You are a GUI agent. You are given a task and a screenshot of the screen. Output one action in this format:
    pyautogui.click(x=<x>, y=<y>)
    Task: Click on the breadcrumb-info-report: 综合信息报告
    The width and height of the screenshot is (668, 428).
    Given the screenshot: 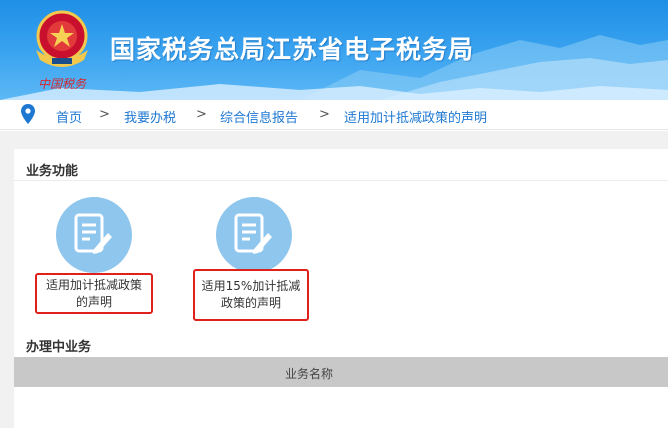 What is the action you would take?
    pyautogui.click(x=259, y=116)
    